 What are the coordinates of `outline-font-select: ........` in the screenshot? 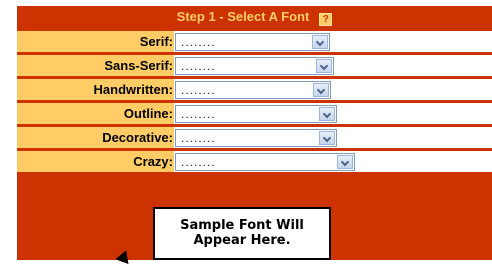 It's located at (256, 114).